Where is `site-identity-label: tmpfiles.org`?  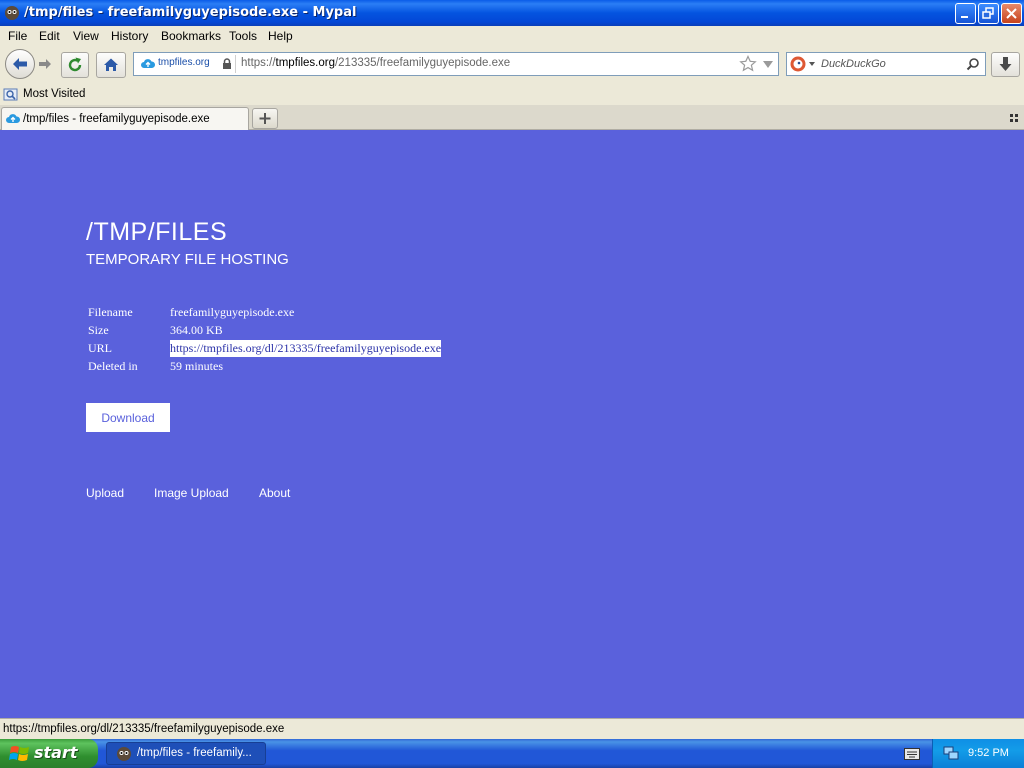 site-identity-label: tmpfiles.org is located at coordinates (184, 62).